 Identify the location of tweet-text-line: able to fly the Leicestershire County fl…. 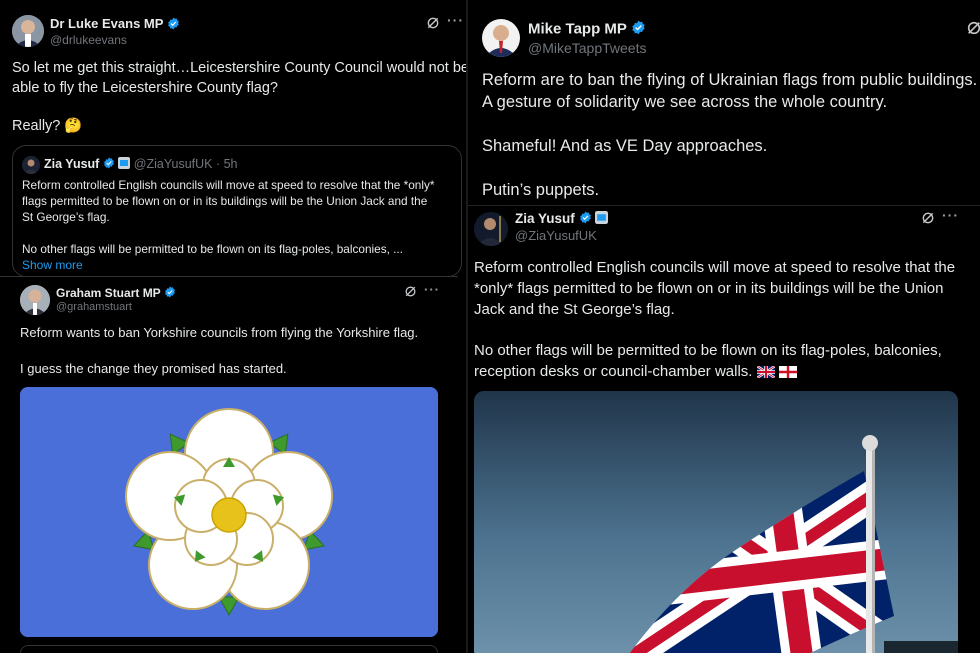
(145, 88).